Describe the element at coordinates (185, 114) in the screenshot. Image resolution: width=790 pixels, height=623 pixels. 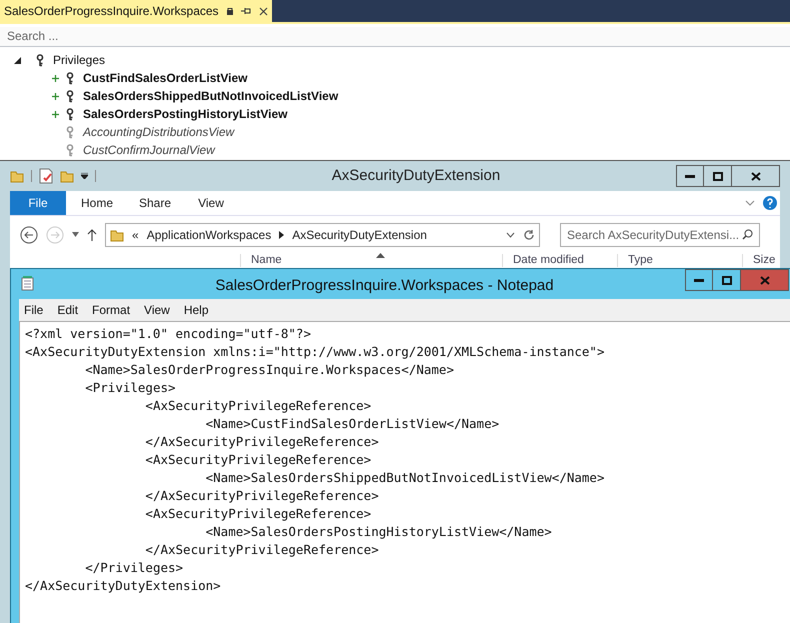
I see `tree-item: SalesOrdersPostingHistoryListView` at that location.